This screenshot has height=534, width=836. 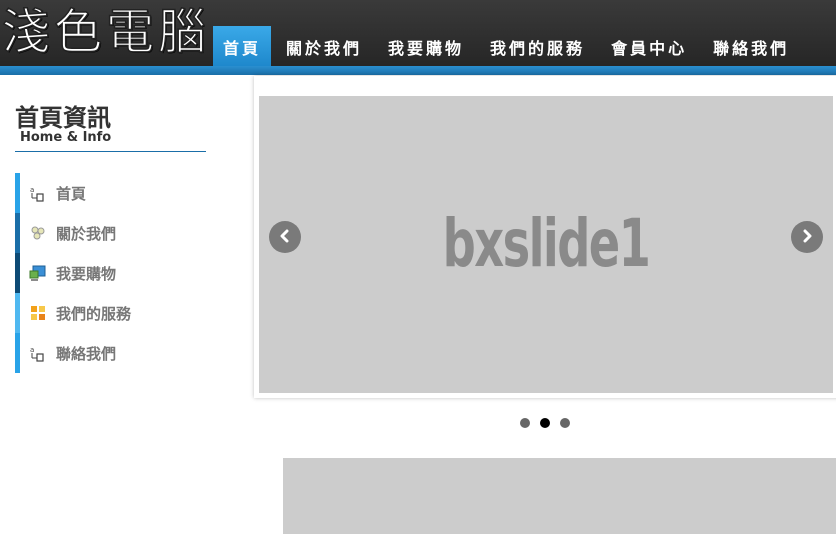 I want to click on main-nav: 首頁 關於我們 我要購物 我們的服務 會員中心 聯絡我們, so click(x=508, y=46).